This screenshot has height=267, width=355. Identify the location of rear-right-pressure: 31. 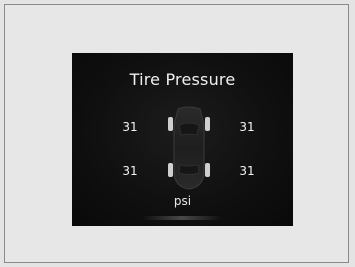
(247, 171).